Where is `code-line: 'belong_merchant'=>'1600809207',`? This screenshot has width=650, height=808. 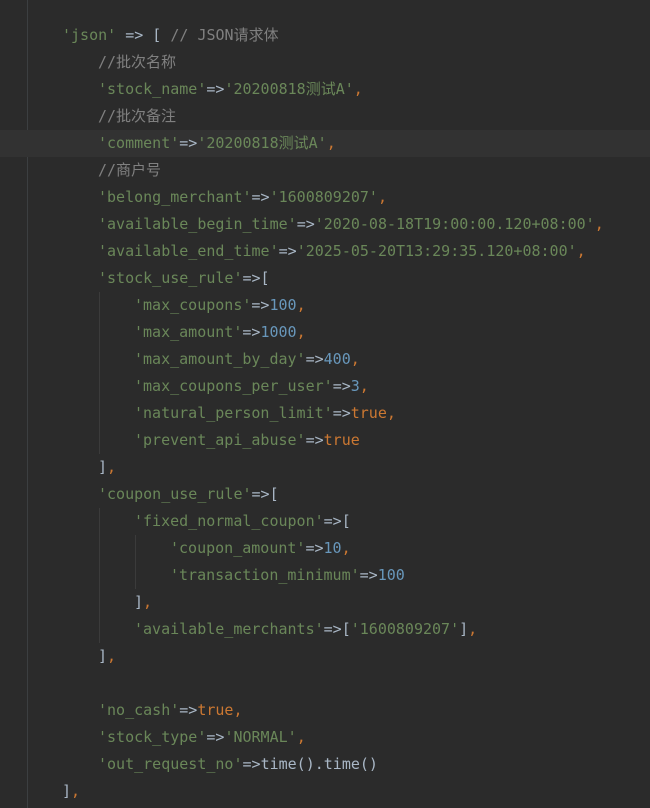 code-line: 'belong_merchant'=>'1600809207', is located at coordinates (325, 197).